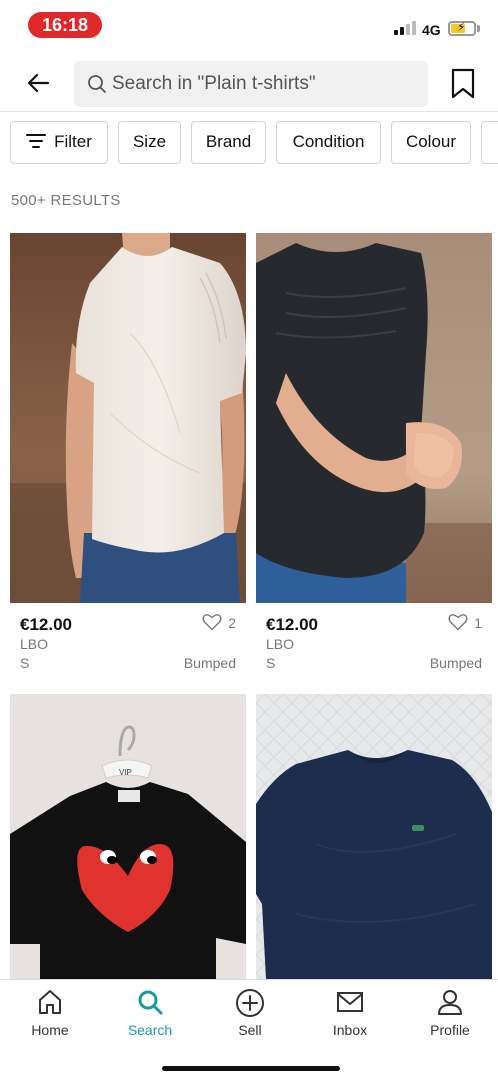 Image resolution: width=498 pixels, height=1080 pixels. What do you see at coordinates (50, 1030) in the screenshot?
I see `nav-home-label: Home` at bounding box center [50, 1030].